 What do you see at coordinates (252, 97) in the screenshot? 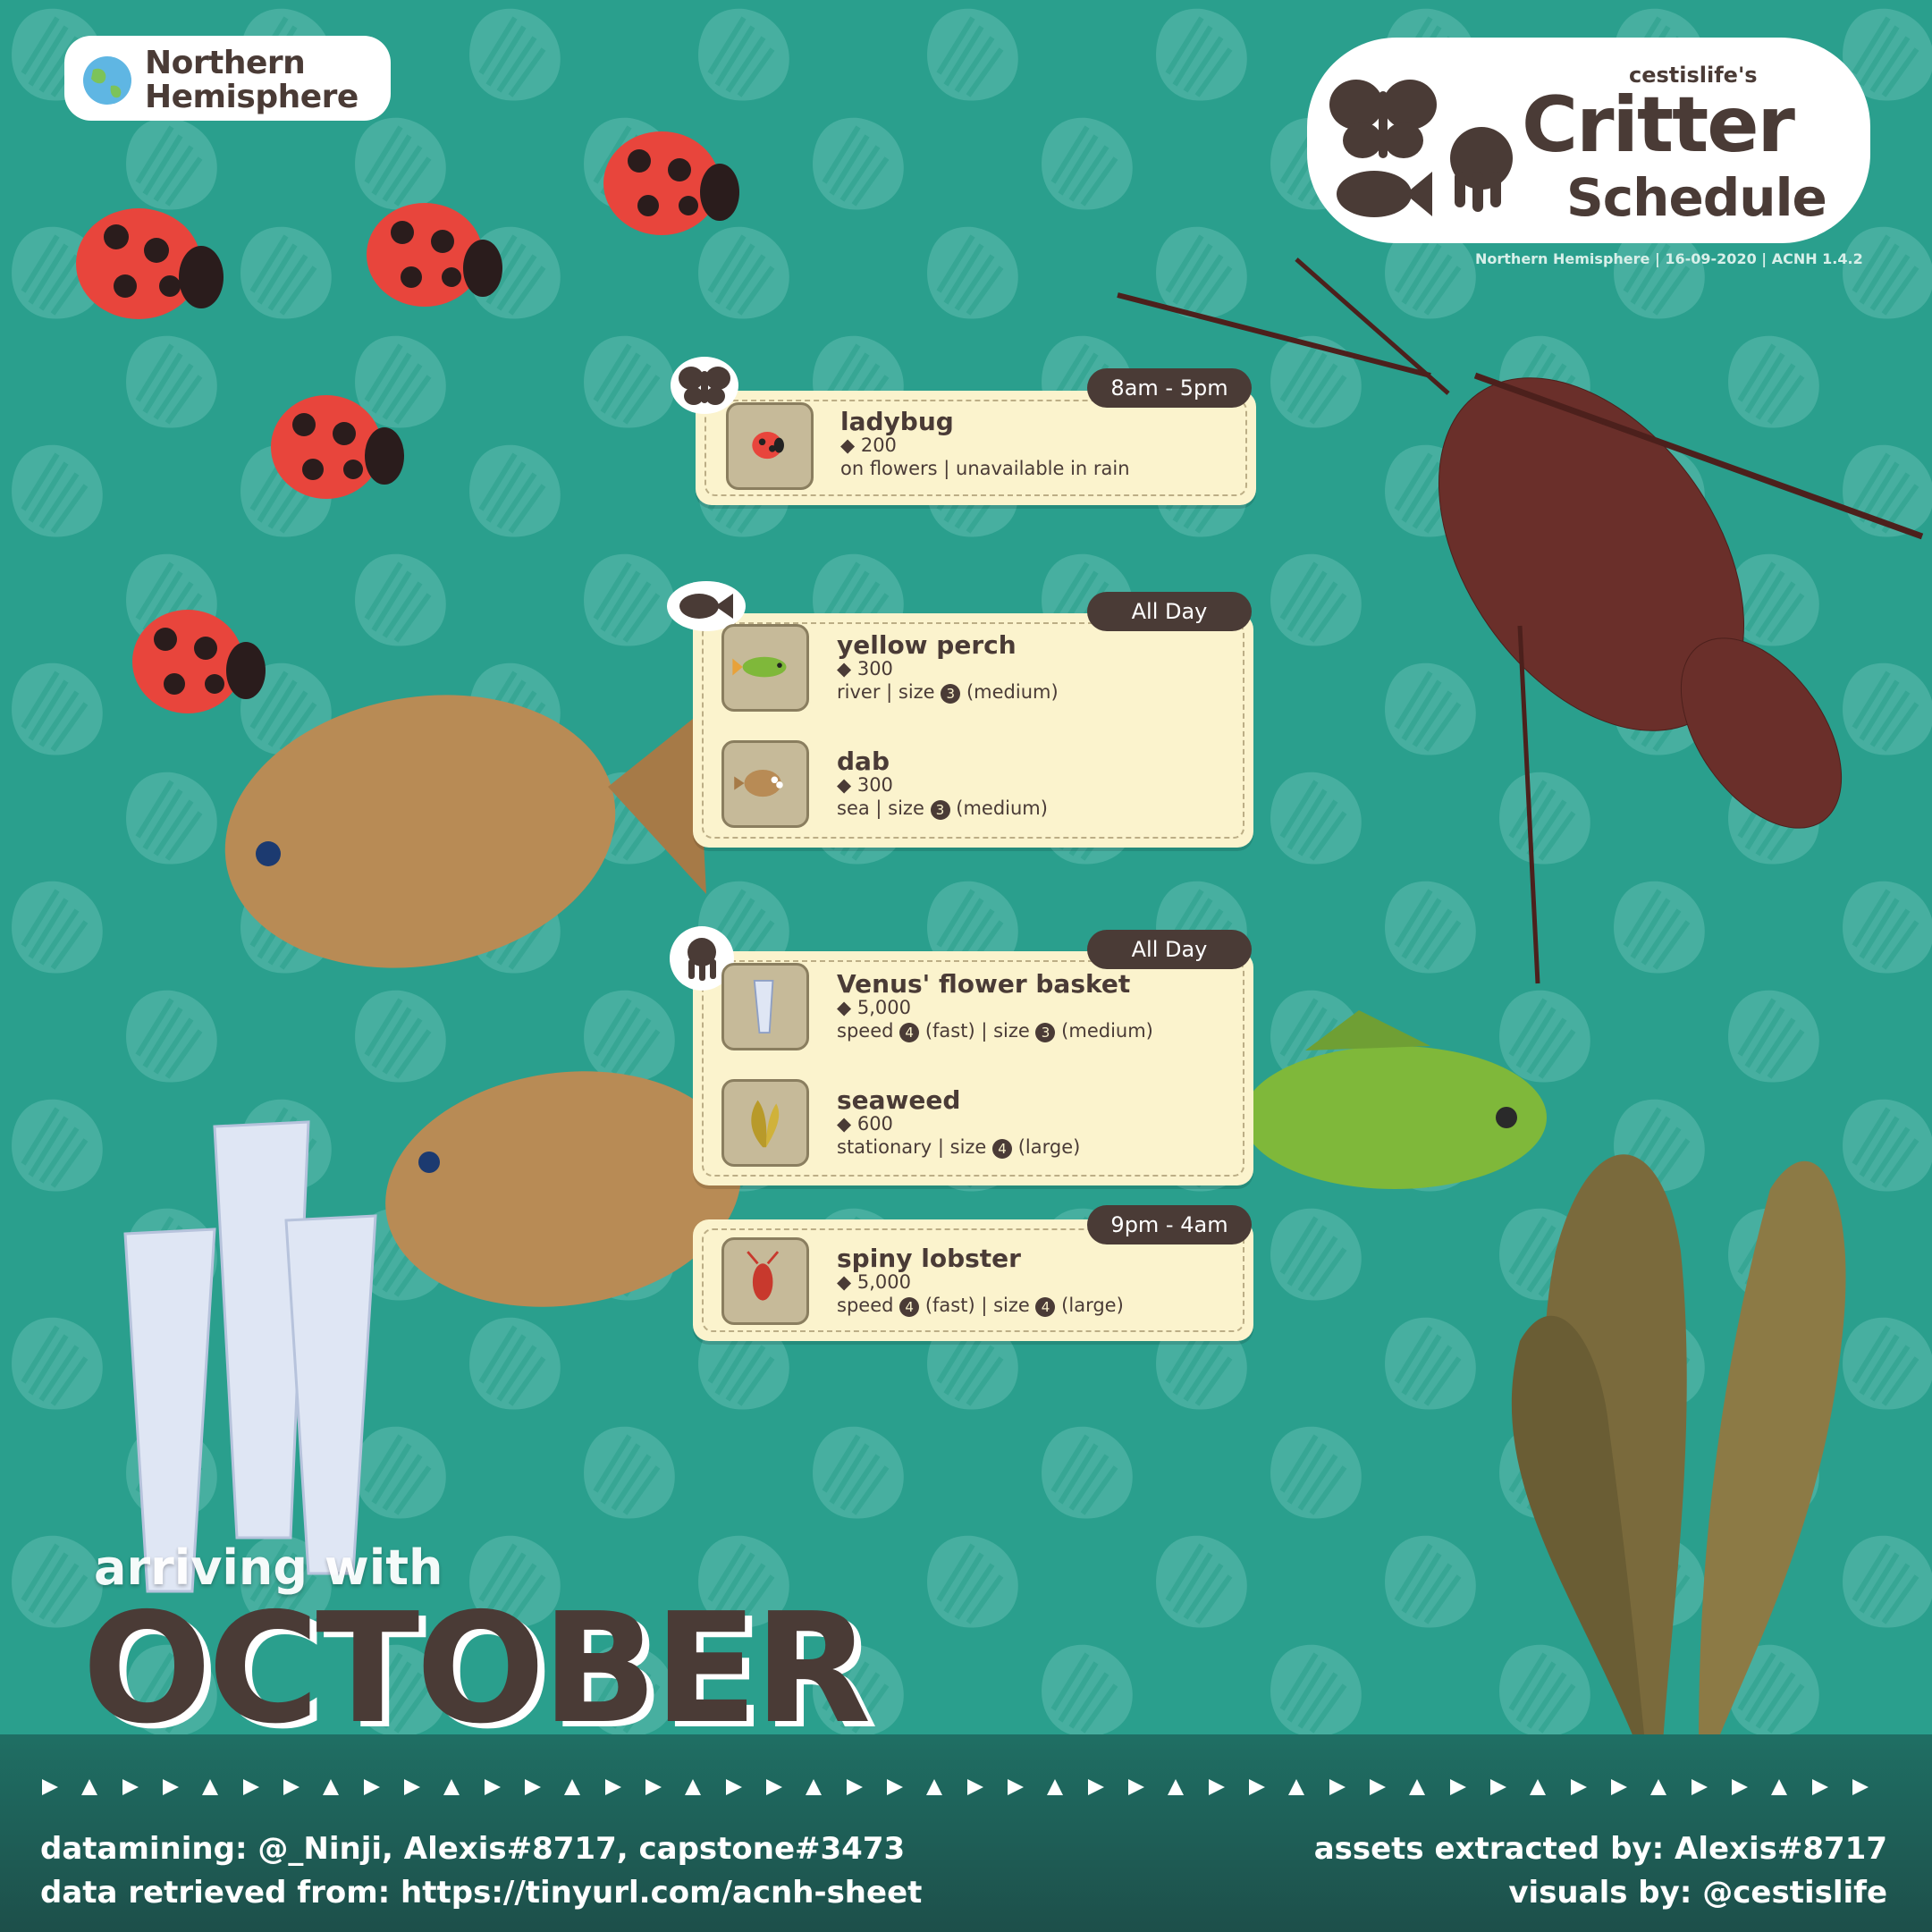
I see `hemisphere-label-line2: Hemisphere` at bounding box center [252, 97].